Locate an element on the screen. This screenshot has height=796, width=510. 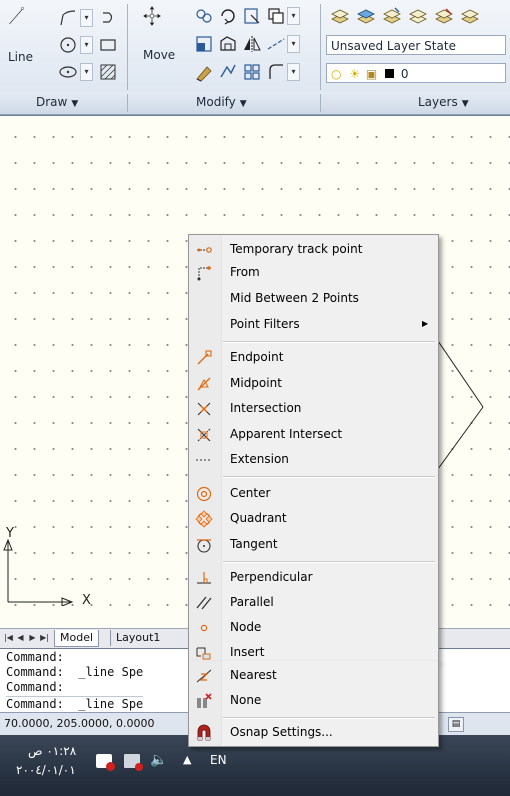
circle-button is located at coordinates (68, 45).